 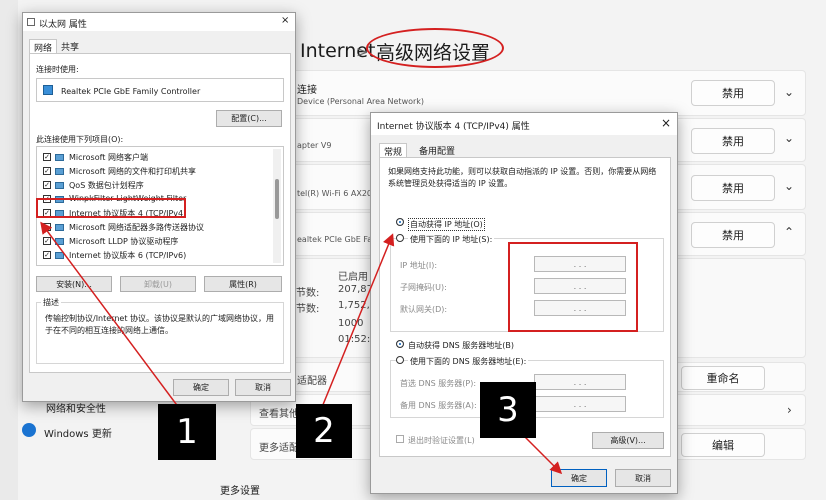 I want to click on callout-1: 1, so click(x=187, y=432).